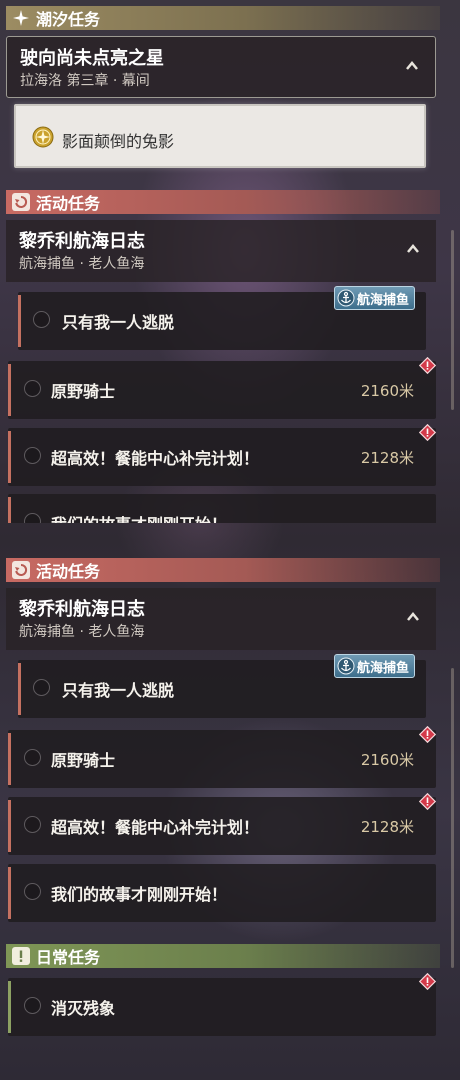 The width and height of the screenshot is (460, 1080). I want to click on quest-group-tide: 驶向尚未点亮之星 拉海洛 第三章 · 幕间, so click(221, 67).